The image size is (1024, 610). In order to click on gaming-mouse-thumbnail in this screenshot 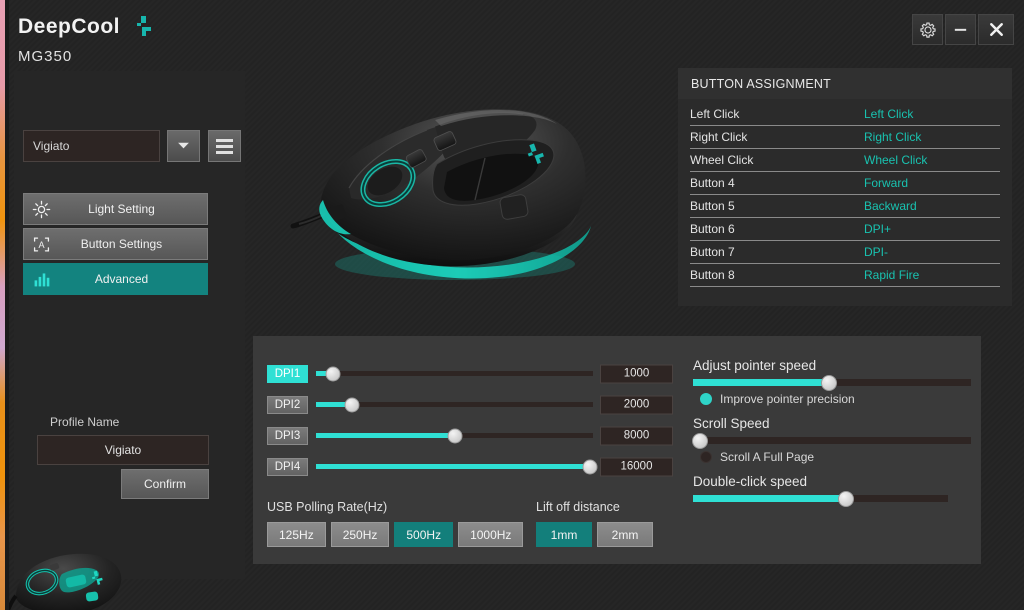, I will do `click(67, 579)`.